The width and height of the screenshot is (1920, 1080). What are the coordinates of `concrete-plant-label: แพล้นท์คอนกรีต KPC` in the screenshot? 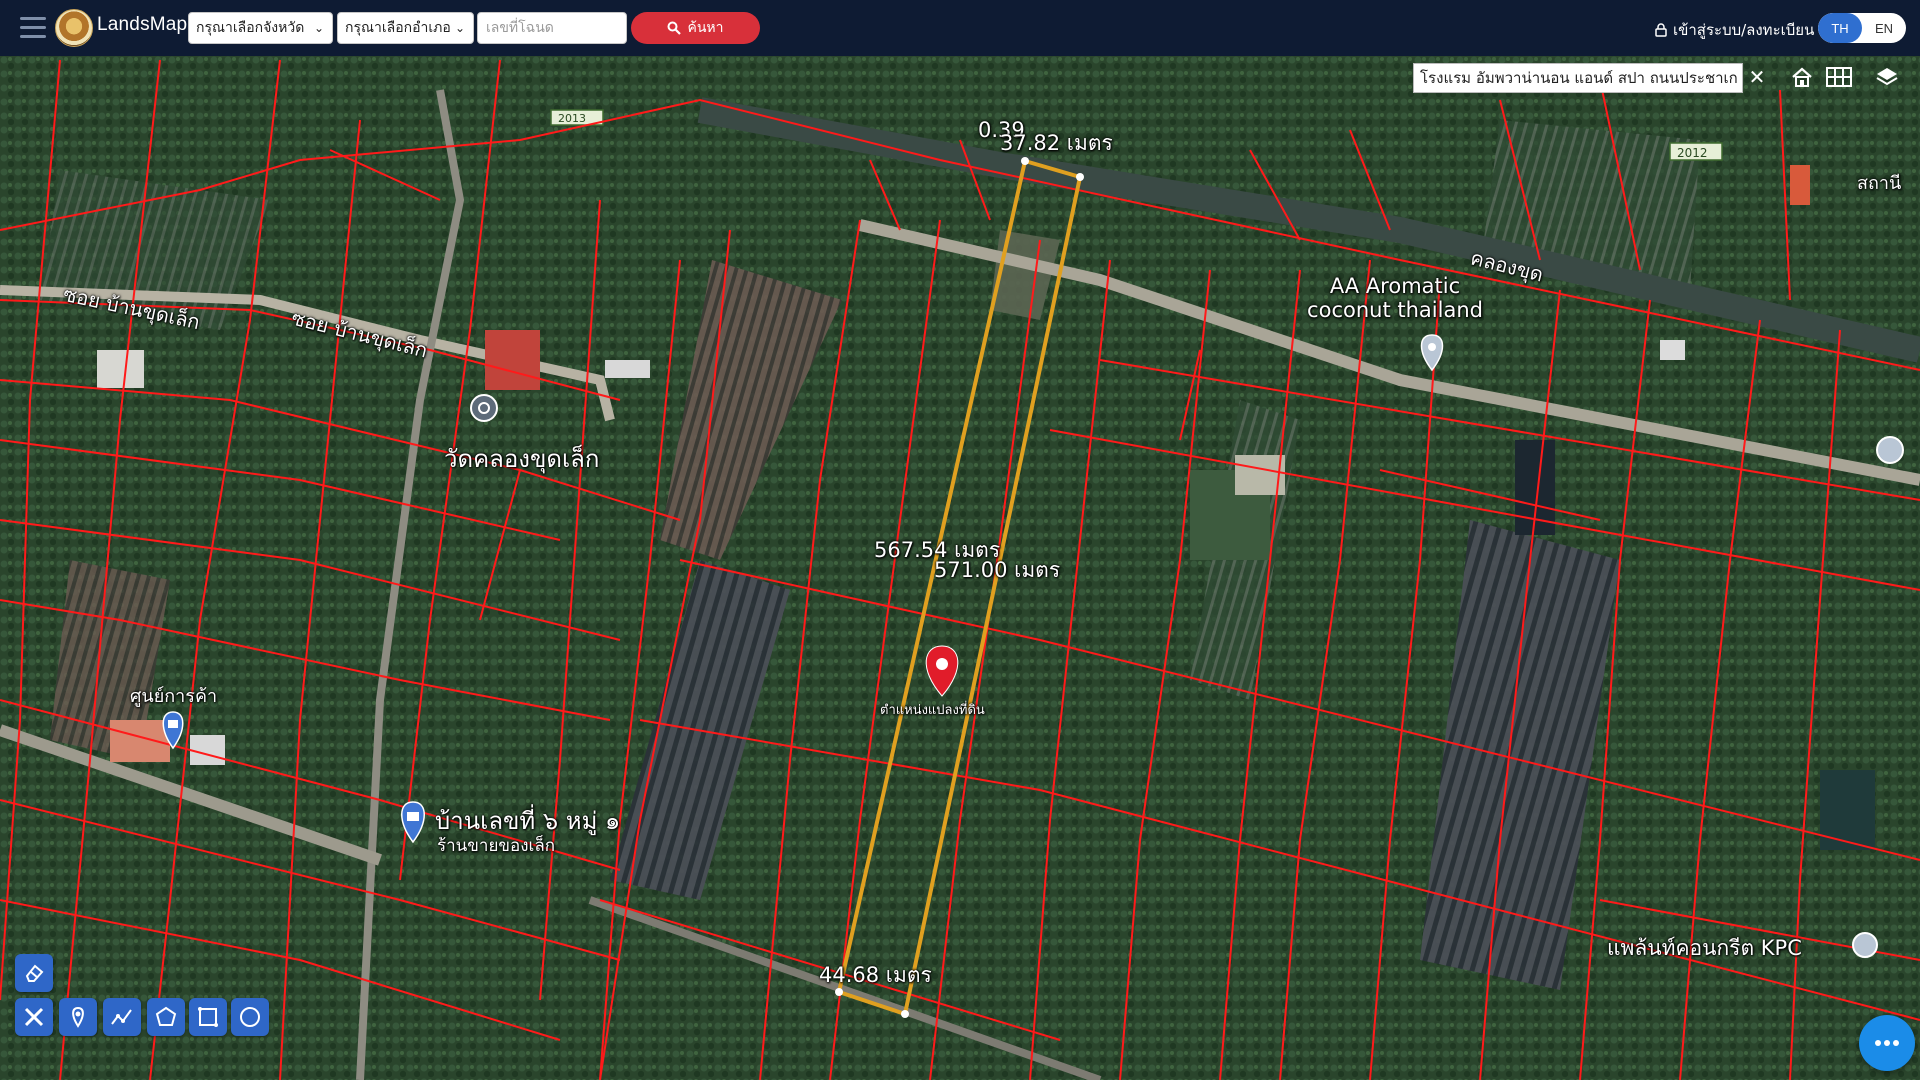 It's located at (1704, 948).